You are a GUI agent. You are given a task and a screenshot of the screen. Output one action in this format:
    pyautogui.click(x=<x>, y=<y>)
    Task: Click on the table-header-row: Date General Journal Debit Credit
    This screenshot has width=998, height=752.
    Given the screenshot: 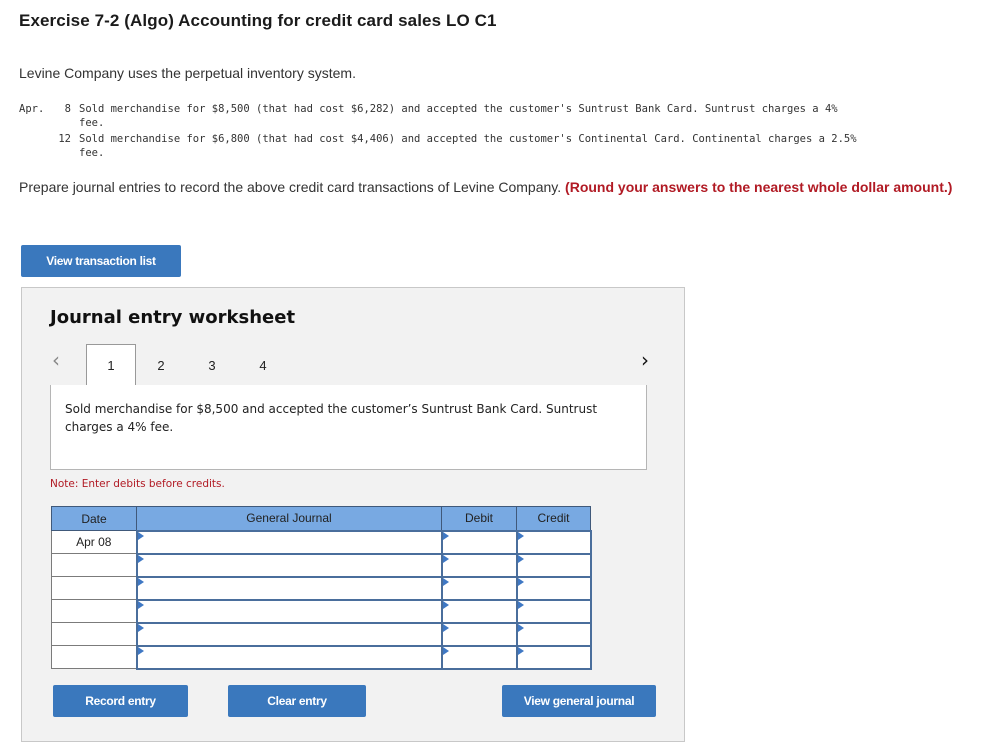 What is the action you would take?
    pyautogui.click(x=321, y=518)
    